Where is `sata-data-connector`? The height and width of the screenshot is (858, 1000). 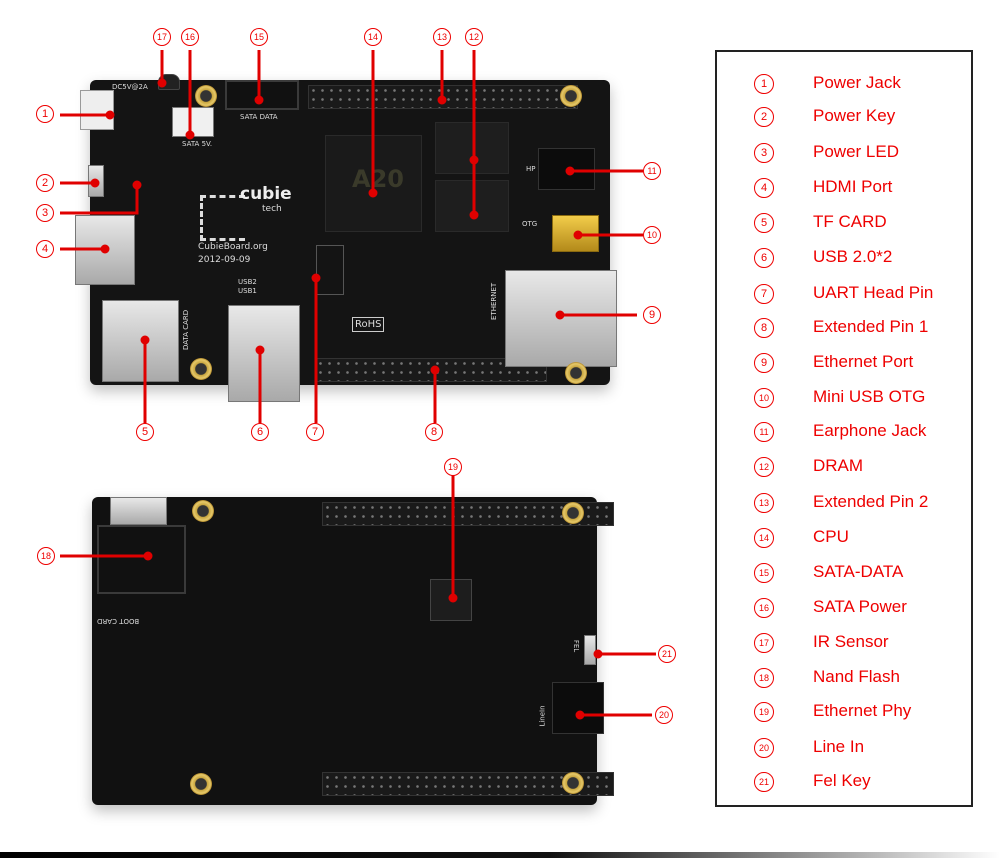
sata-data-connector is located at coordinates (262, 95).